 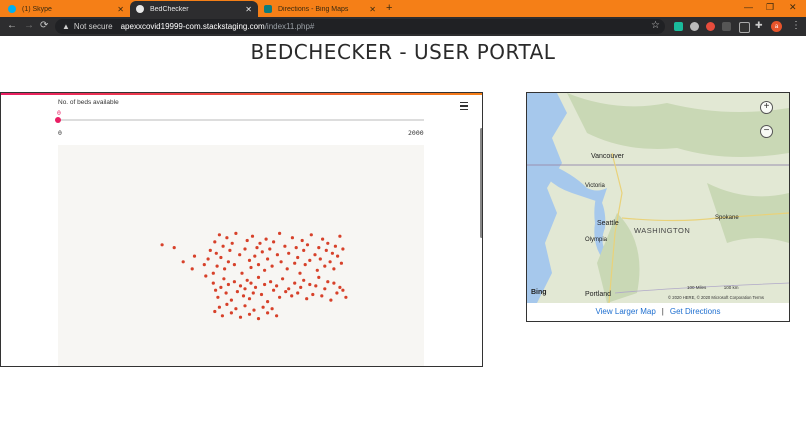 What do you see at coordinates (796, 25) in the screenshot?
I see `menu-kebab-icon: ⋮` at bounding box center [796, 25].